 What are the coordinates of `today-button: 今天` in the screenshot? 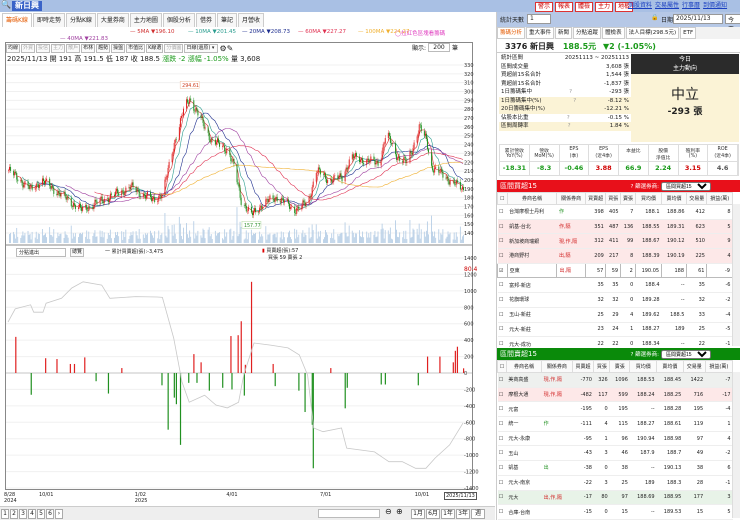 It's located at (732, 23).